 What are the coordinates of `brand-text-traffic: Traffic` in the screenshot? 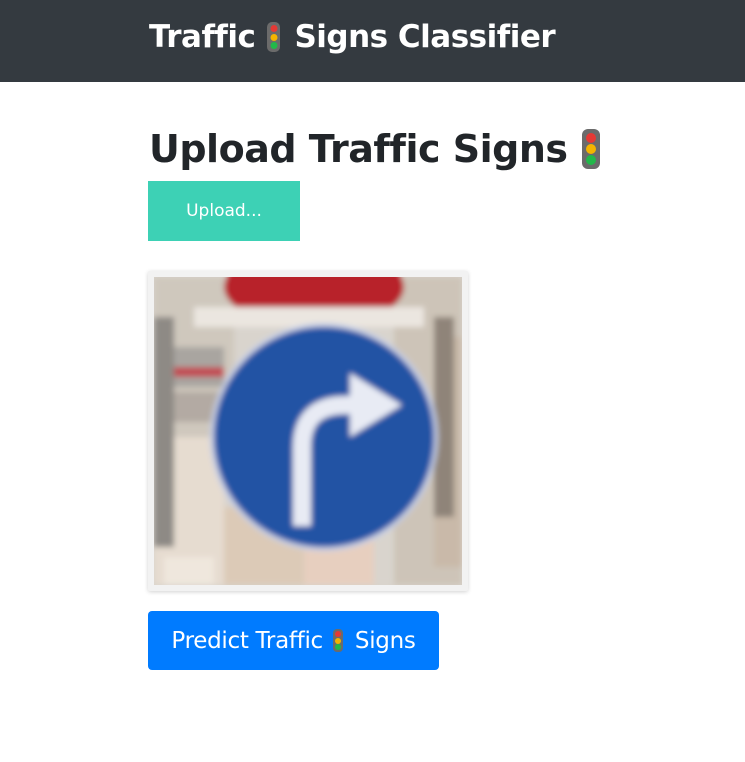 It's located at (202, 37).